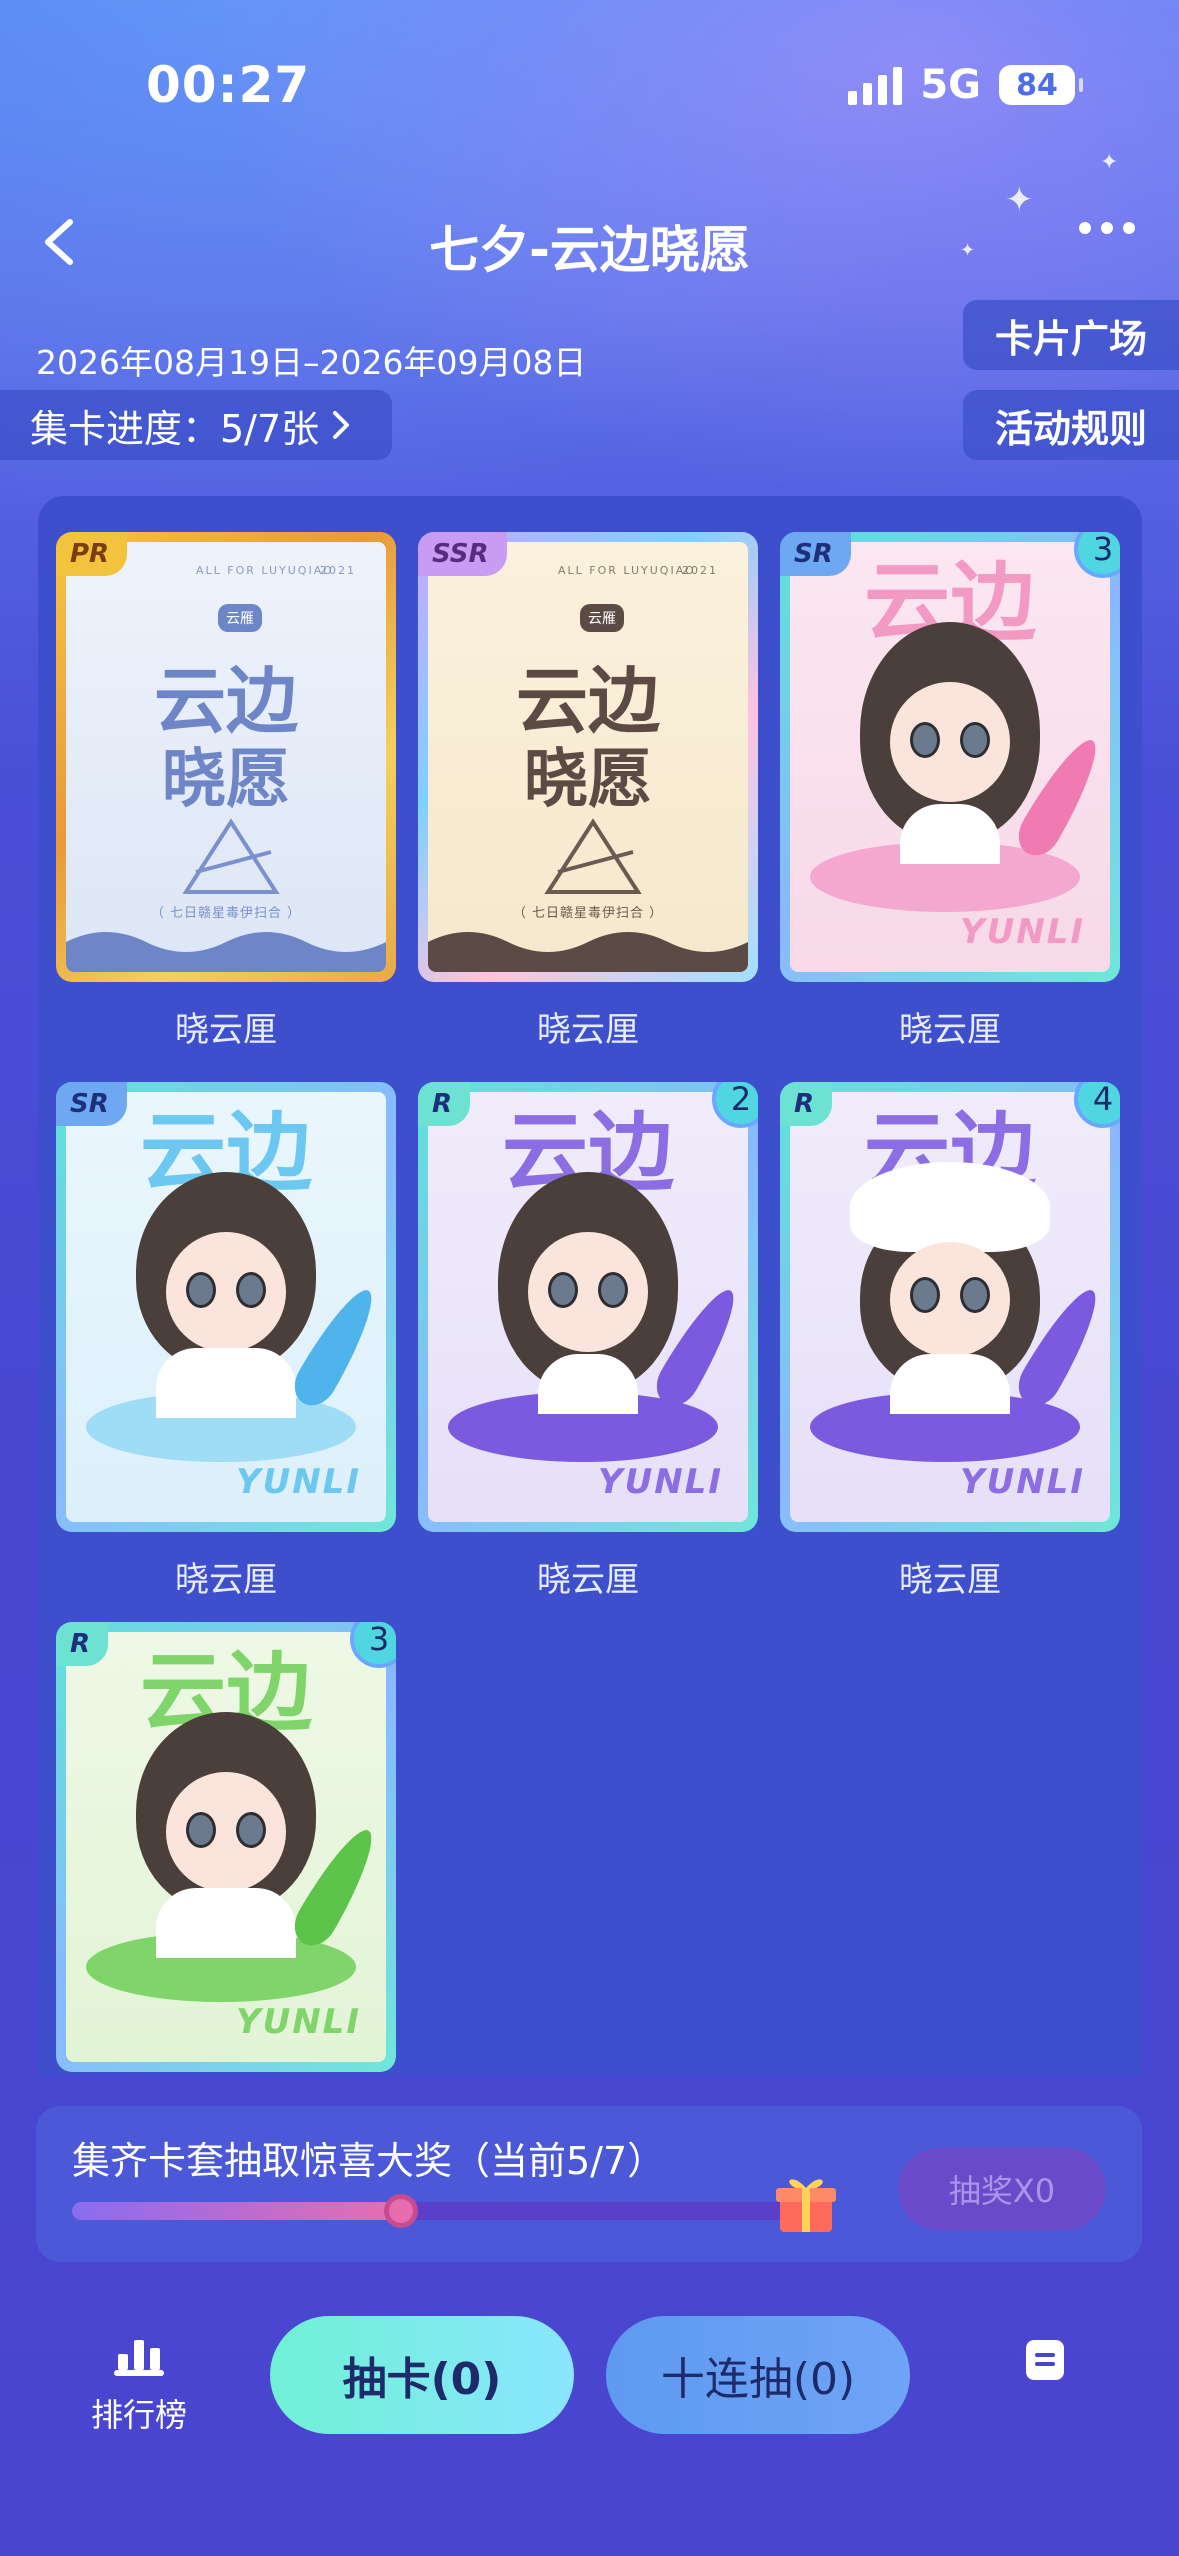 The image size is (1179, 2556). I want to click on battery-level: 84, so click(1037, 85).